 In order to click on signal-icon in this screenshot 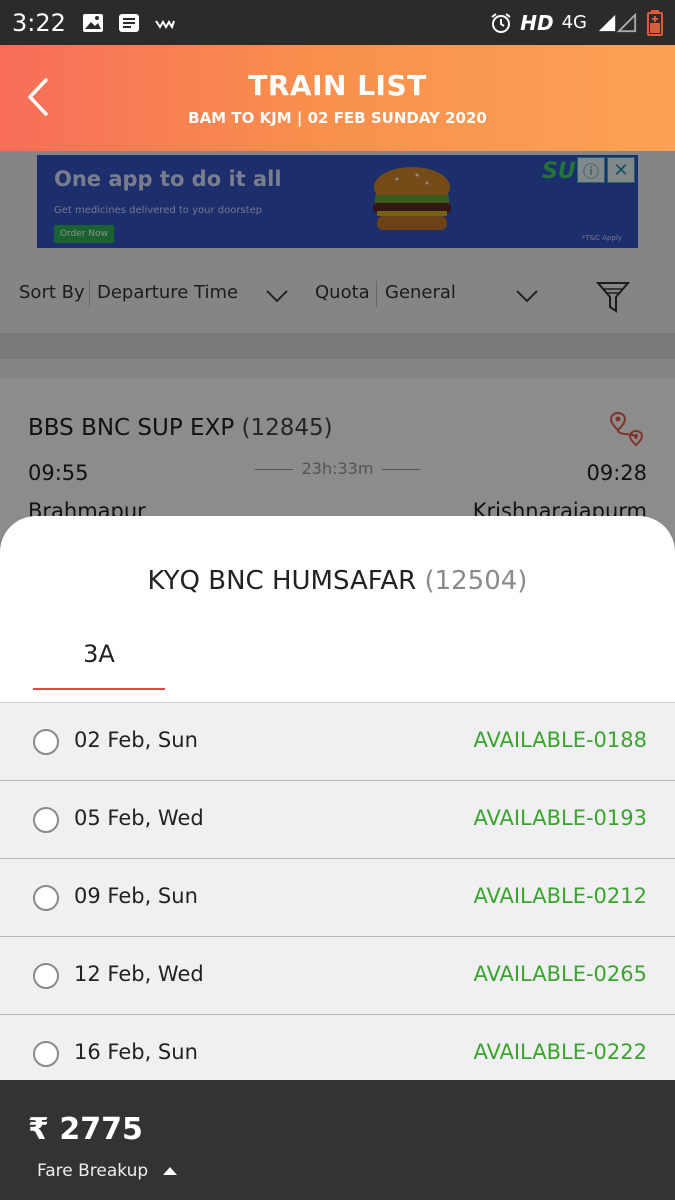, I will do `click(617, 22)`.